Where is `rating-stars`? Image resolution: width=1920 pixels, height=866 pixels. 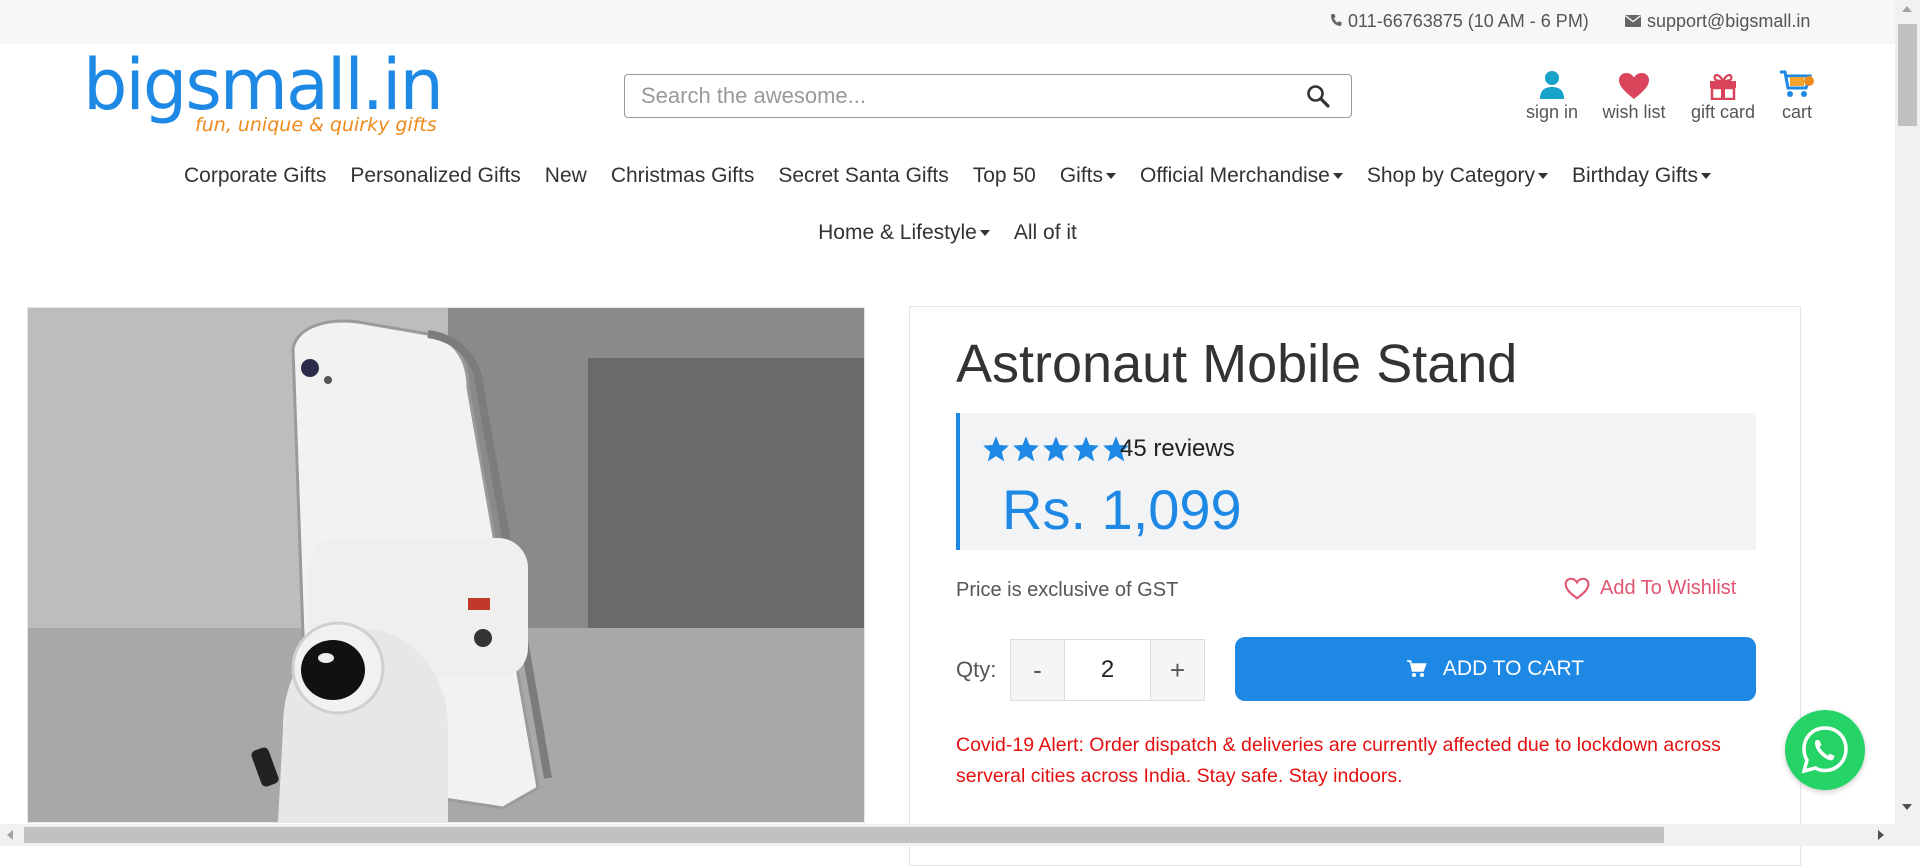 rating-stars is located at coordinates (1056, 448).